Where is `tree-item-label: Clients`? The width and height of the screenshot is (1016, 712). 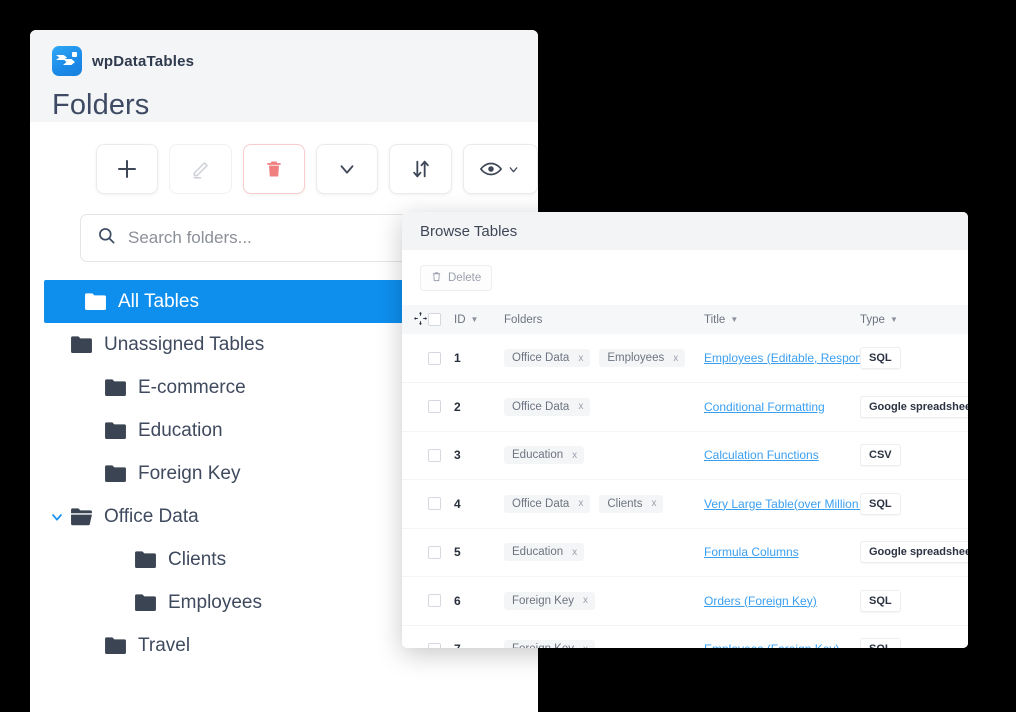 tree-item-label: Clients is located at coordinates (197, 559).